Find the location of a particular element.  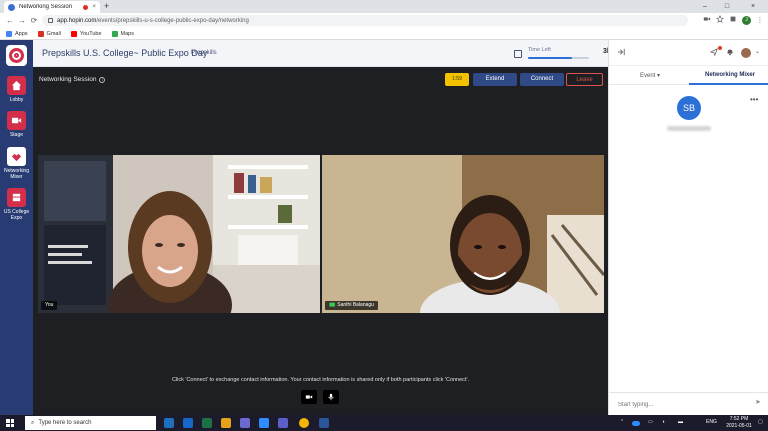

bookmark-maps: Maps is located at coordinates (122, 33).